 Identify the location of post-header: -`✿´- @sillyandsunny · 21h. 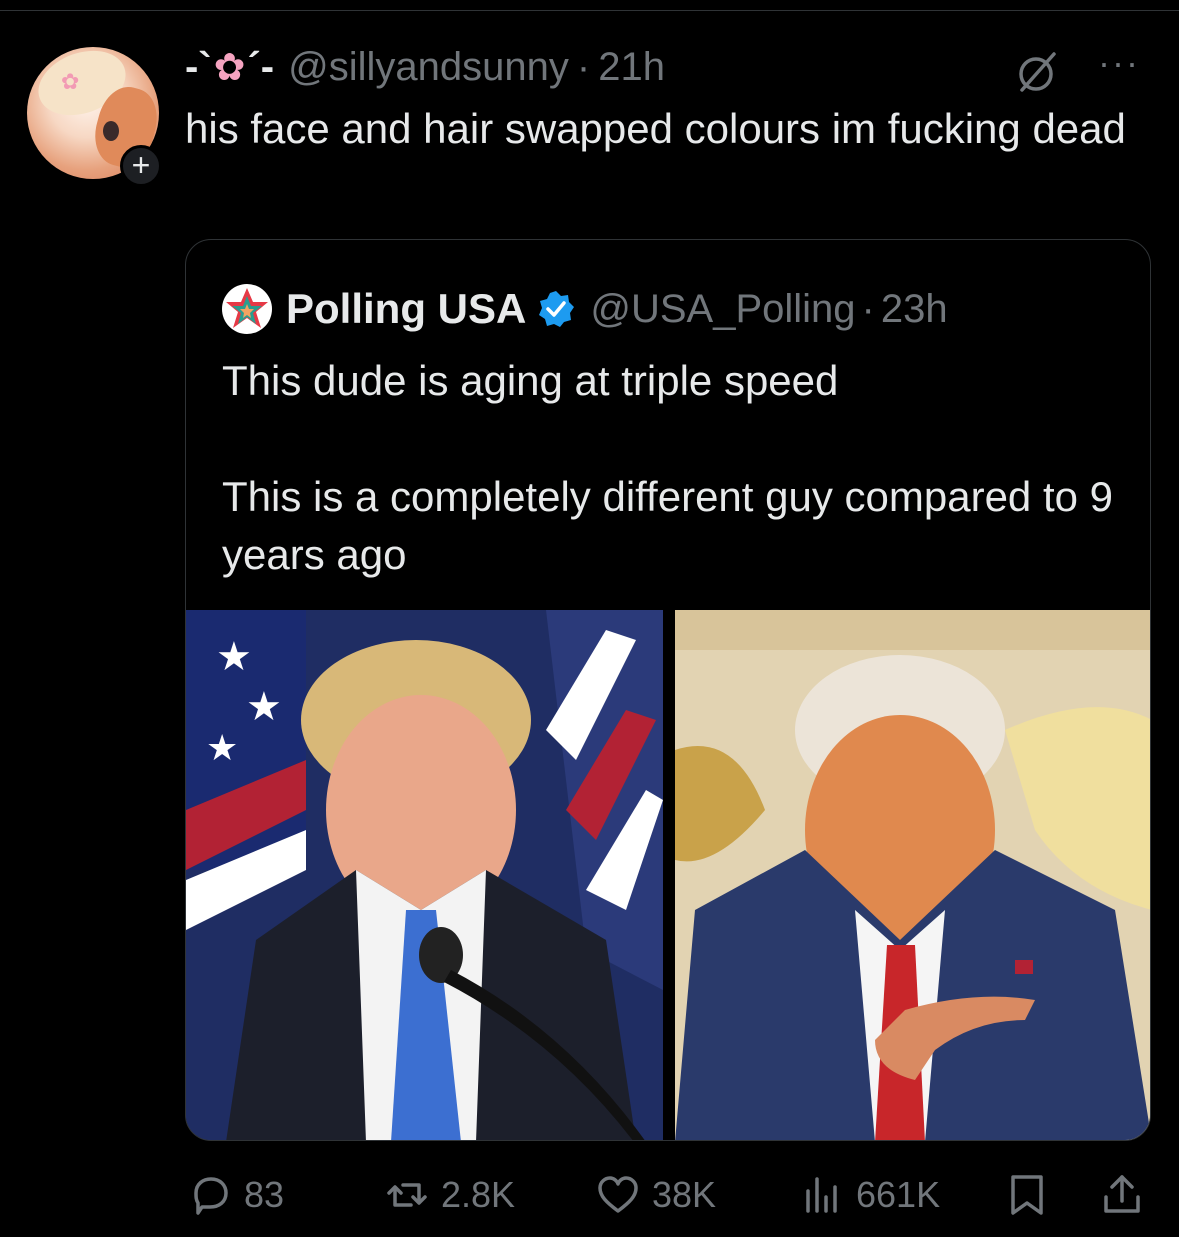
(425, 67).